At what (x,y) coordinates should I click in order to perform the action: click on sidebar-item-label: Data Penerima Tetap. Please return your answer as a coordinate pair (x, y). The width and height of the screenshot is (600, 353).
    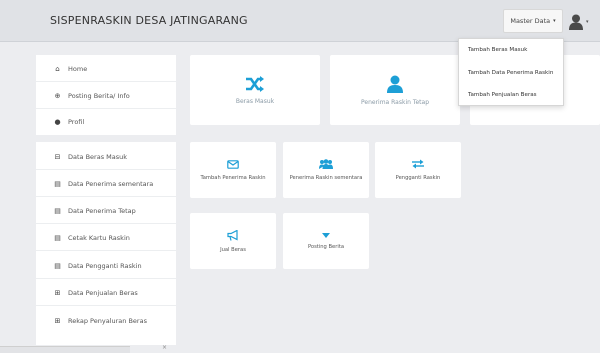
    Looking at the image, I should click on (102, 211).